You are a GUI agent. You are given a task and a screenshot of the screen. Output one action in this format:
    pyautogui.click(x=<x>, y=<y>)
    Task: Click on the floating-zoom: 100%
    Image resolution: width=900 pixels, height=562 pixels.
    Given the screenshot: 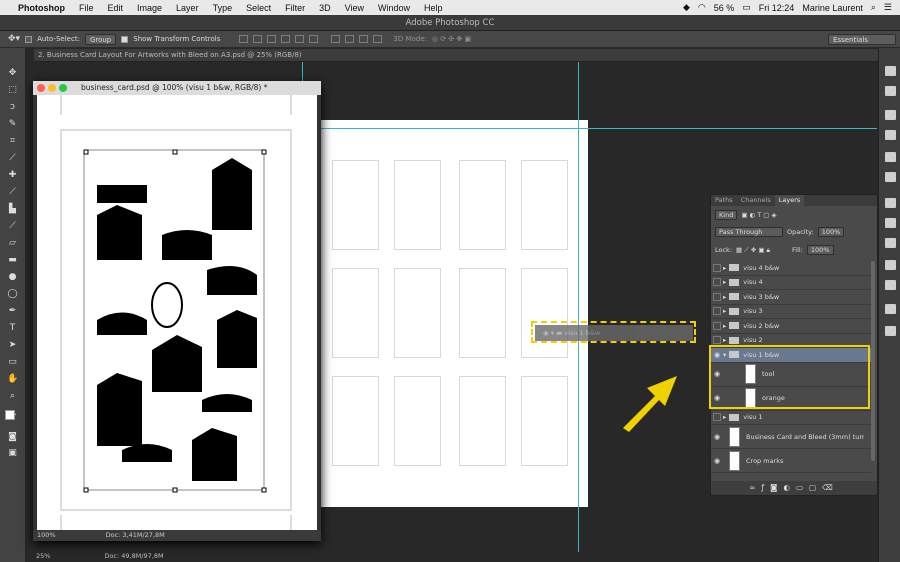 What is the action you would take?
    pyautogui.click(x=46, y=535)
    